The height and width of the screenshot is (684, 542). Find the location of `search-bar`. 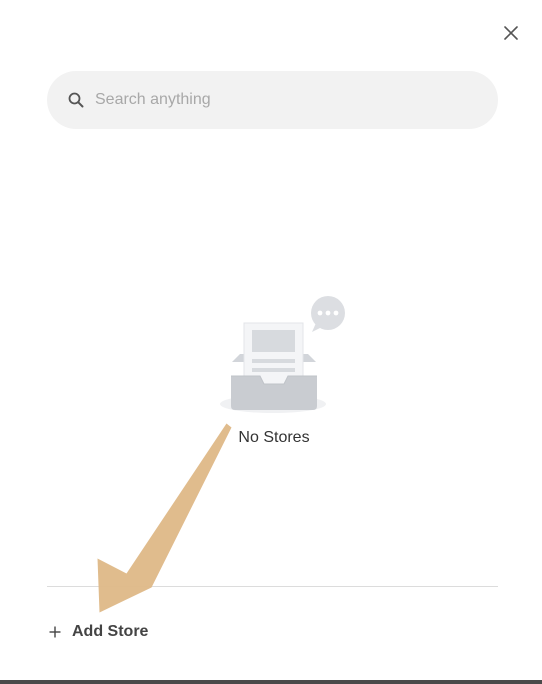

search-bar is located at coordinates (272, 100).